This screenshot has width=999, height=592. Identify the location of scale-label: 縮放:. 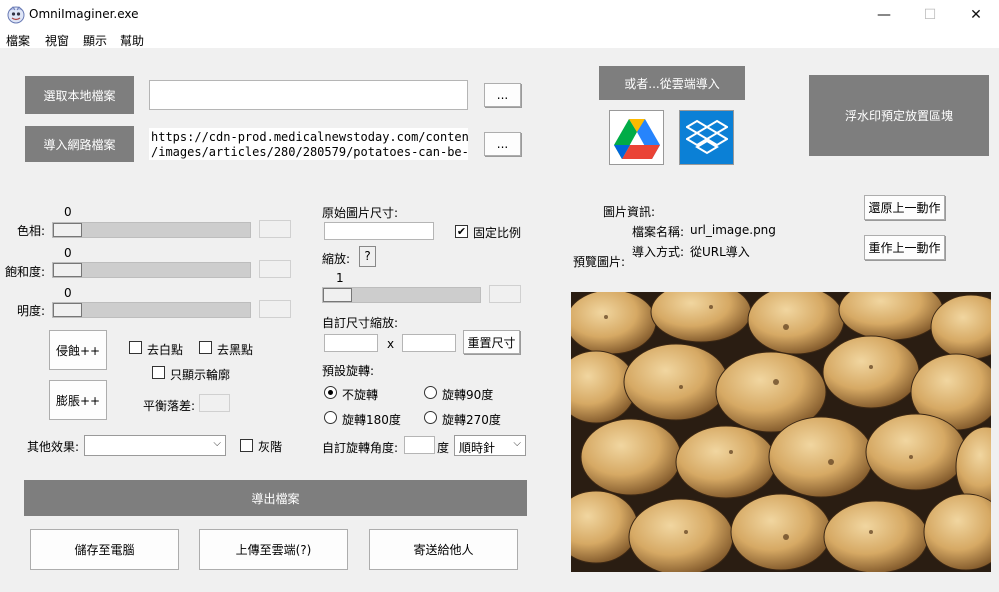
(336, 259).